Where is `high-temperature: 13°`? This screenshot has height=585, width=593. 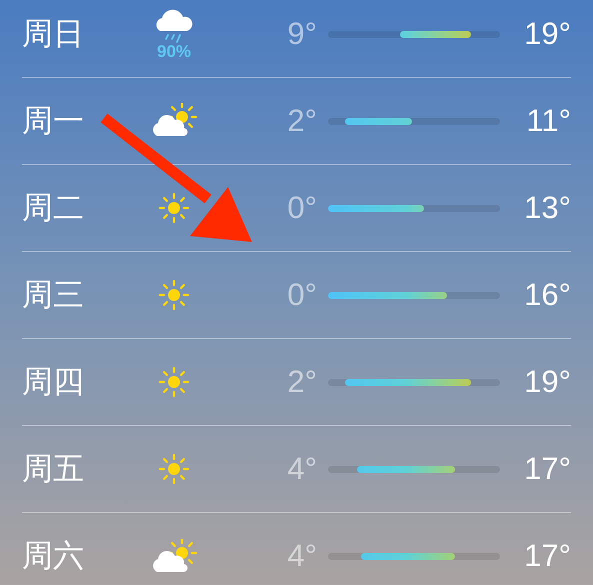 high-temperature: 13° is located at coordinates (547, 207).